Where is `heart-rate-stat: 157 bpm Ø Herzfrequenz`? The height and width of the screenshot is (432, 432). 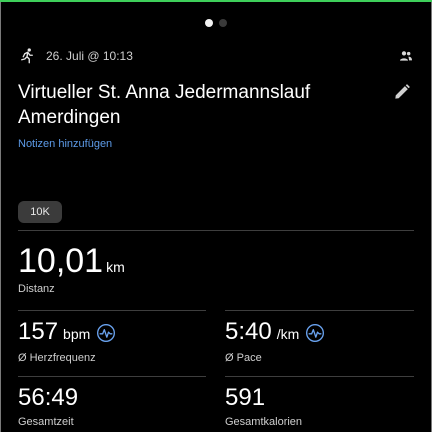
heart-rate-stat: 157 bpm Ø Herzfrequenz is located at coordinates (67, 341).